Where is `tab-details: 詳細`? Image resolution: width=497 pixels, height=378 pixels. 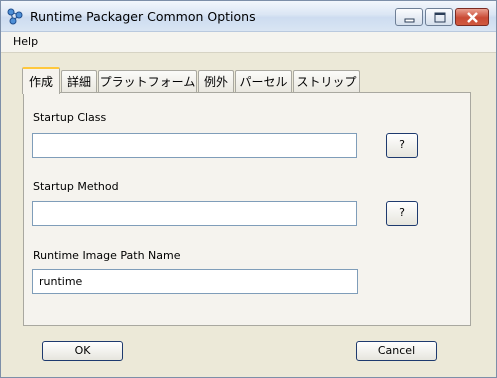
tab-details: 詳細 is located at coordinates (79, 81).